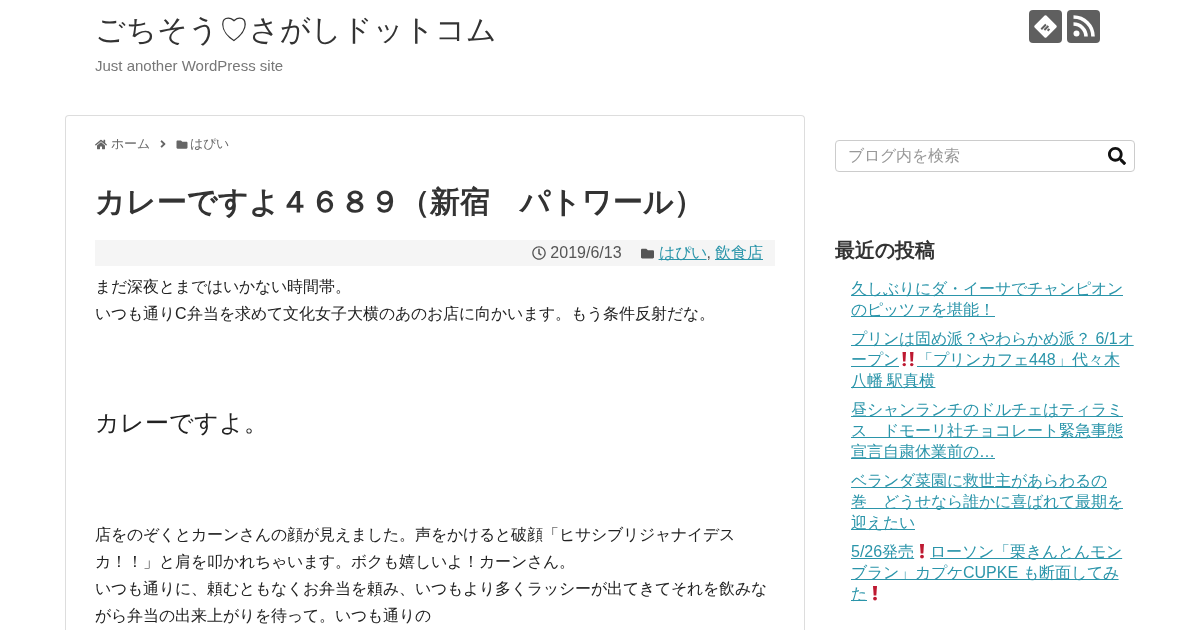 The height and width of the screenshot is (630, 1200). Describe the element at coordinates (885, 250) in the screenshot. I see `widget-heading: 最近の投稿` at that location.